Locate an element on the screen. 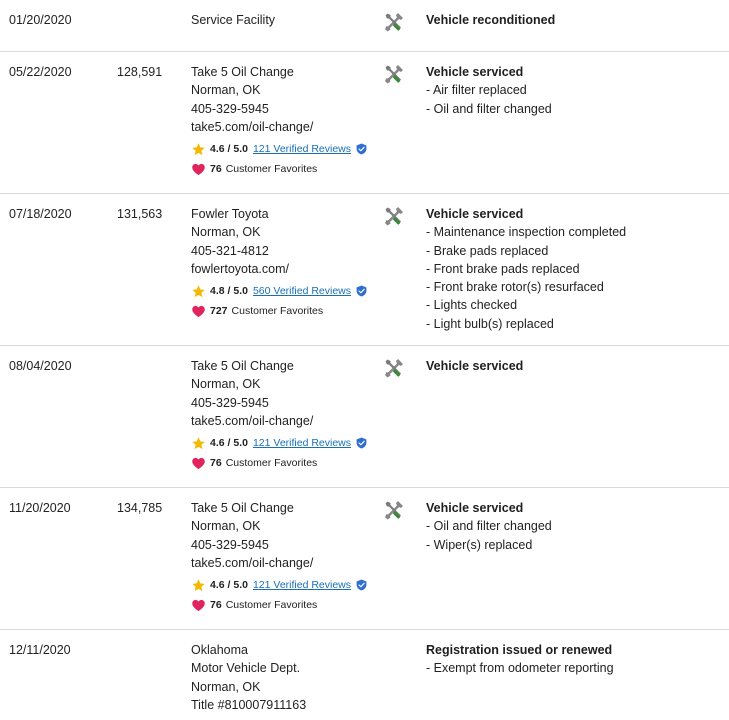 The width and height of the screenshot is (729, 720). record-mileage: 131,563 is located at coordinates (140, 214).